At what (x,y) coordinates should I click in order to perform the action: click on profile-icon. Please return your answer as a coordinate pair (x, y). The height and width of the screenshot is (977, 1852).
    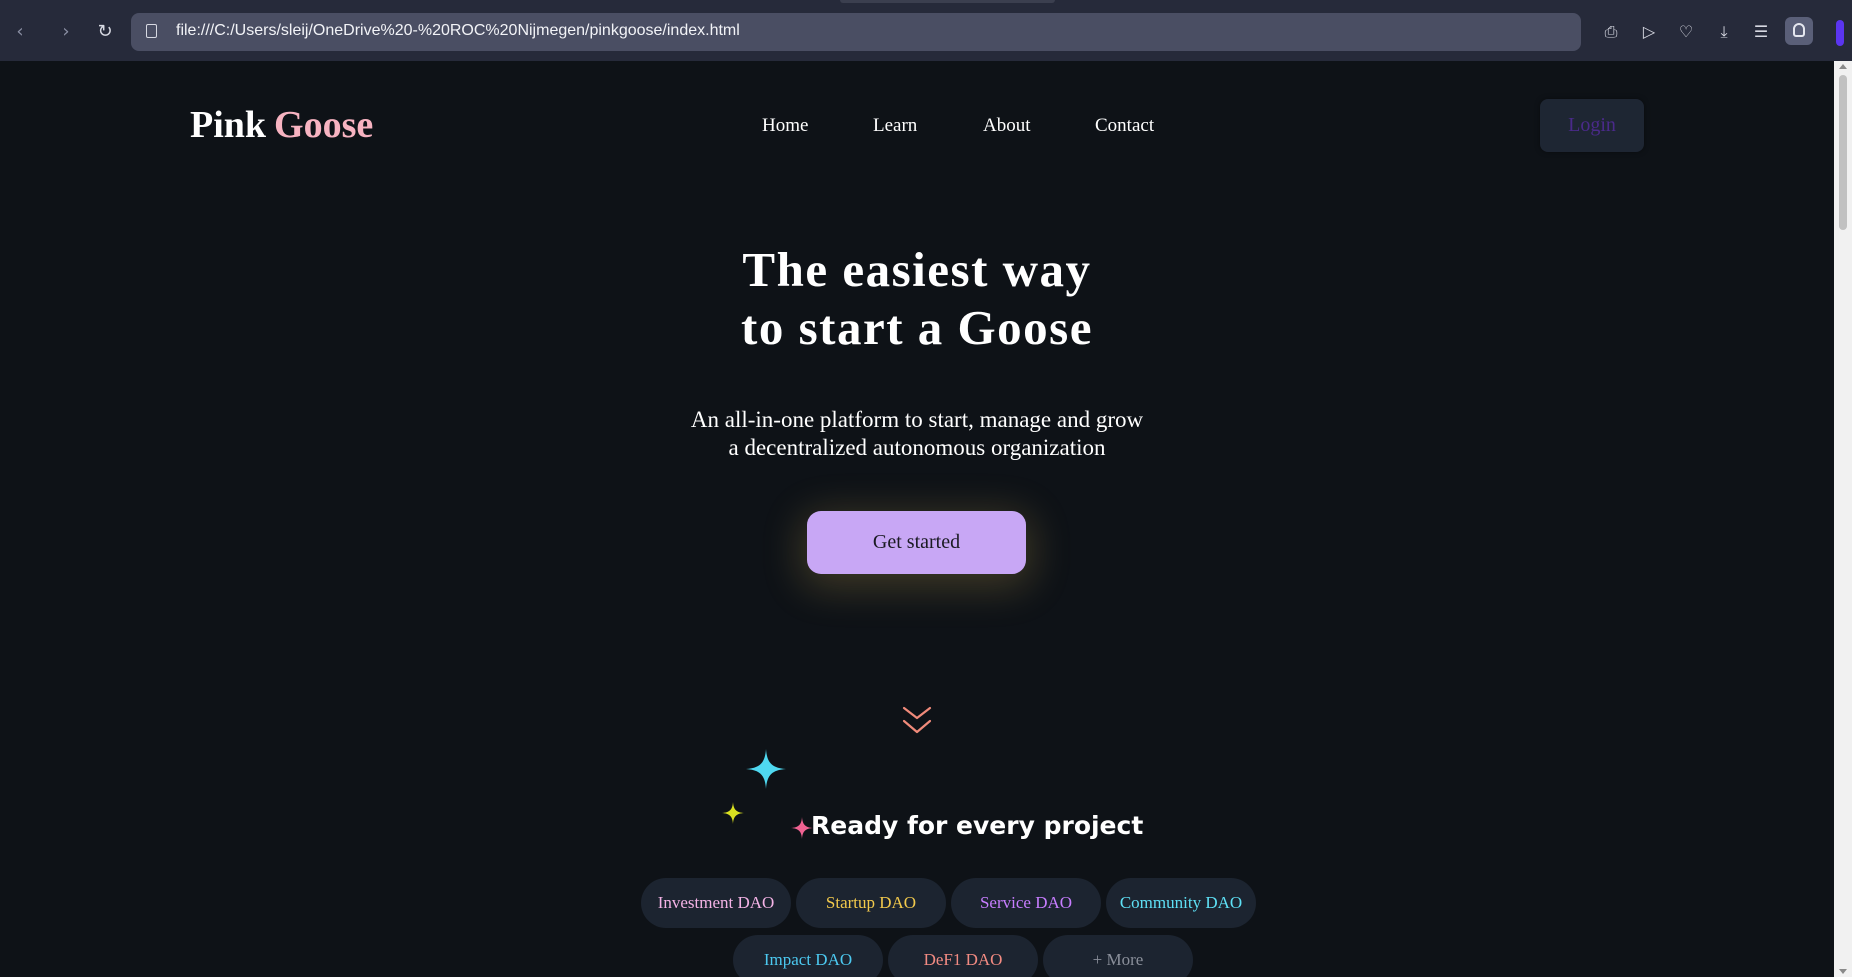
    Looking at the image, I should click on (1799, 31).